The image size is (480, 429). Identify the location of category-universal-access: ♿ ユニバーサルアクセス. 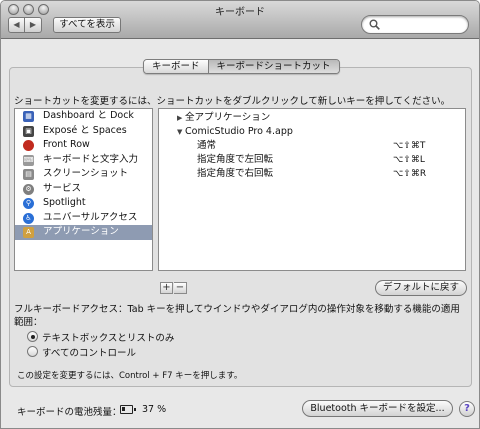
(83, 218).